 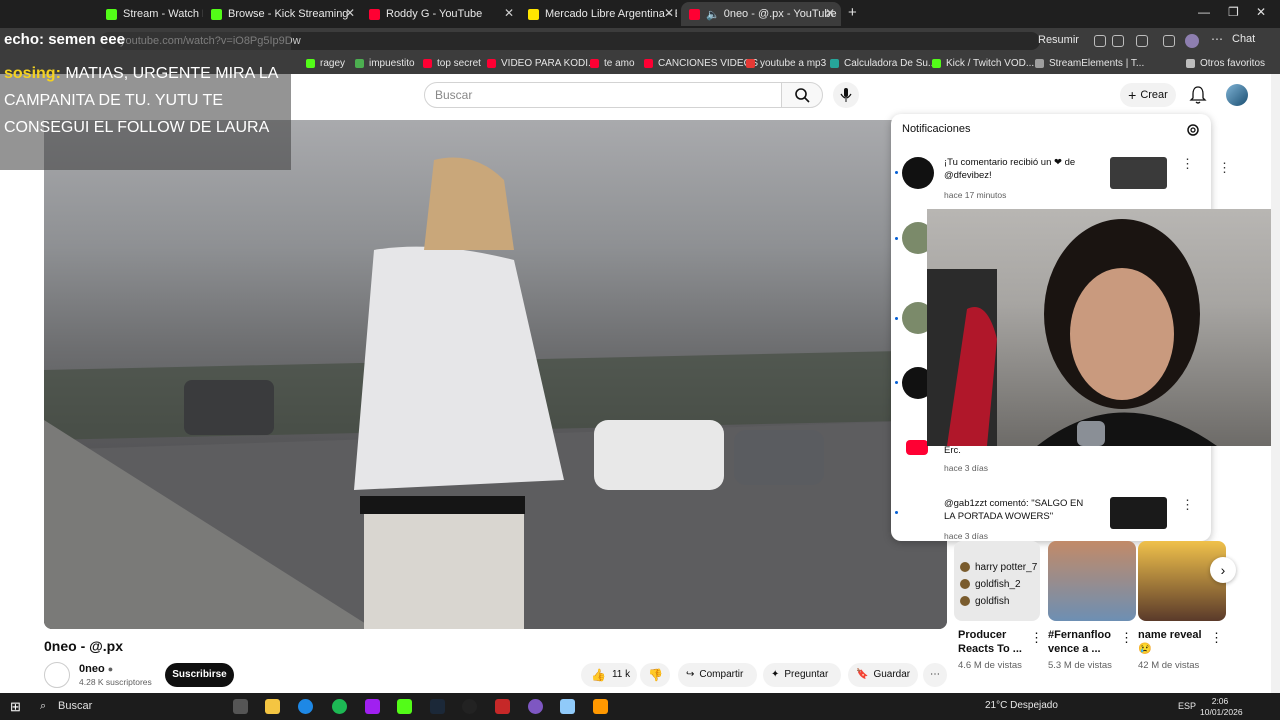 I want to click on like-count: 11 k, so click(x=621, y=674).